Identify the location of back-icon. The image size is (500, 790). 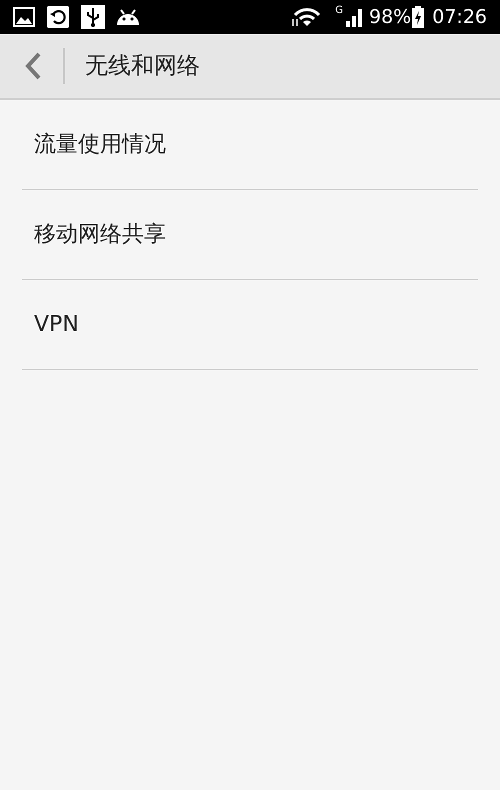
(33, 66).